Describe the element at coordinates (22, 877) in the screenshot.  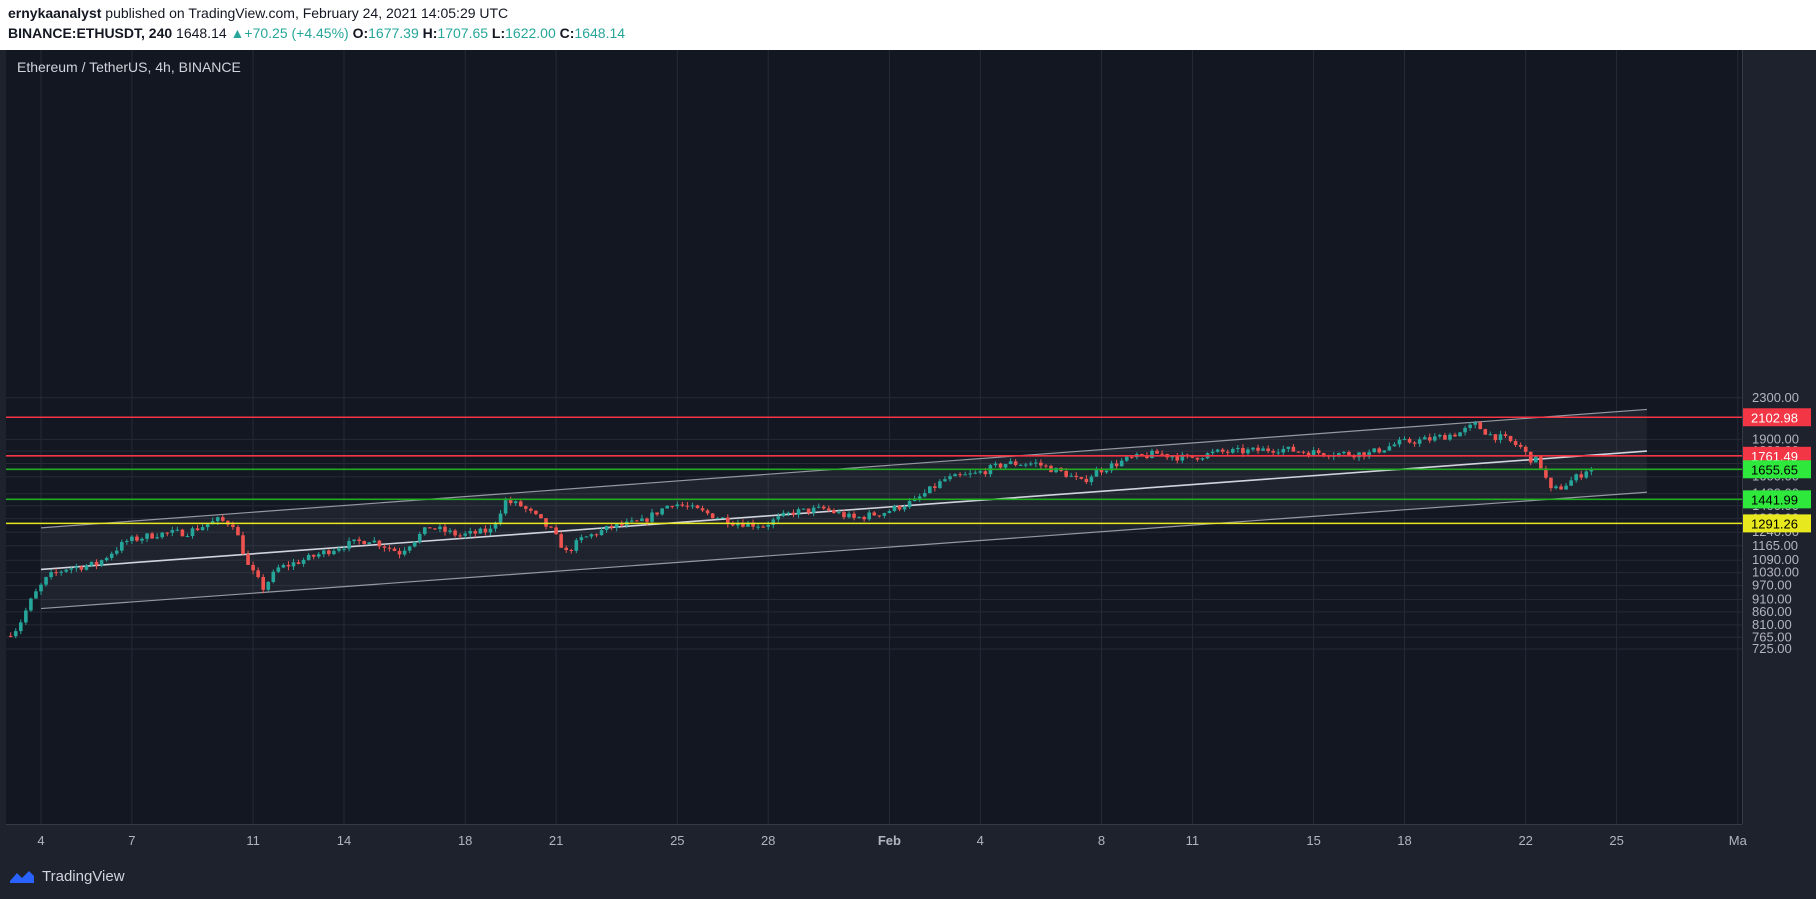
I see `tradingview-logo-icon` at that location.